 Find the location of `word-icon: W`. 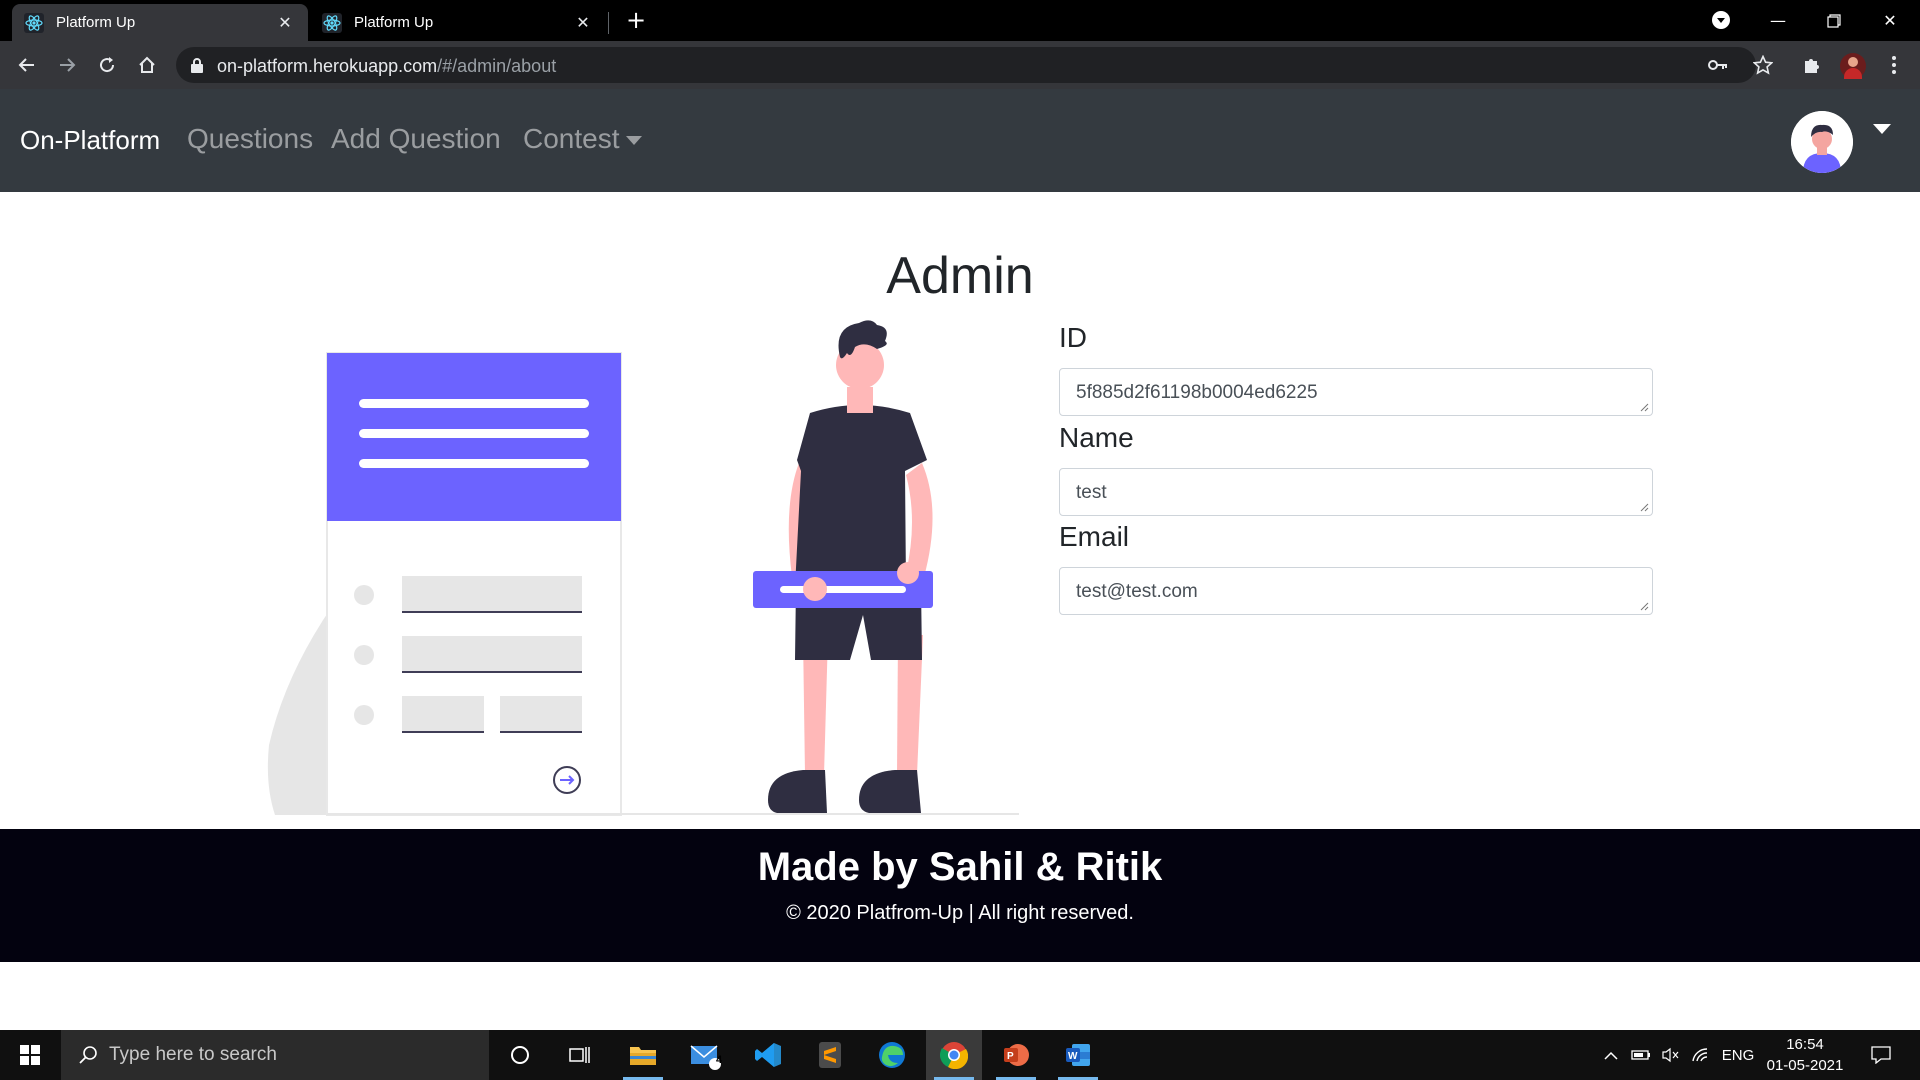

word-icon: W is located at coordinates (1078, 1055).